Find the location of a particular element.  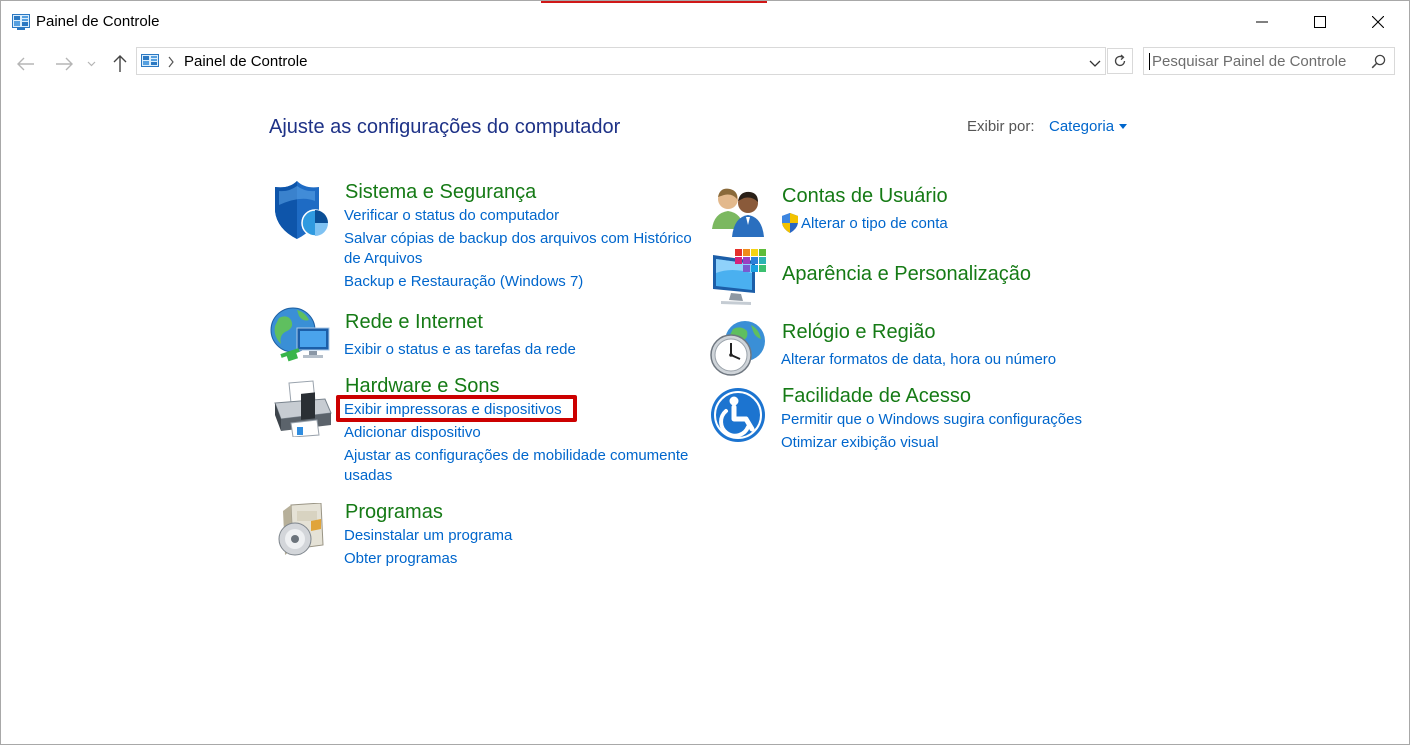

page-title: Ajuste as configurações do computador is located at coordinates (445, 127).